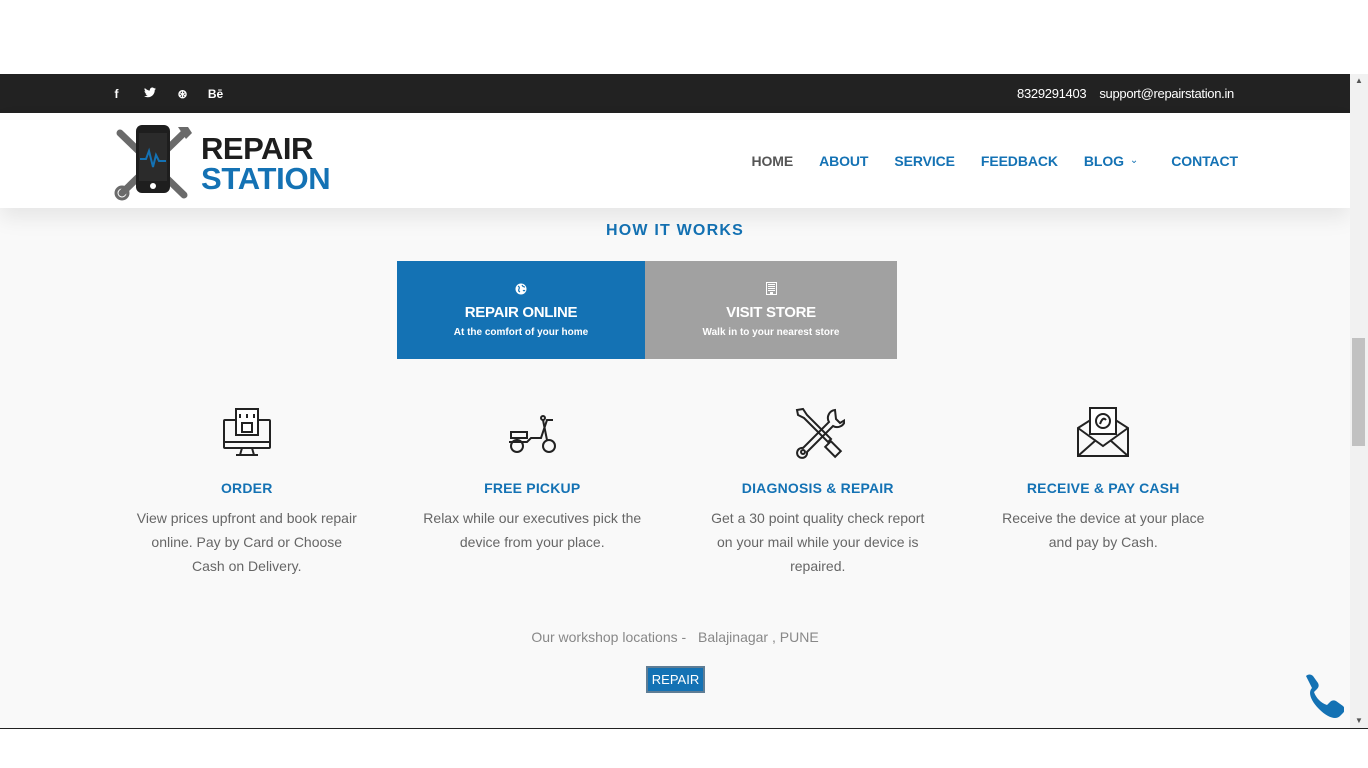  What do you see at coordinates (771, 332) in the screenshot?
I see `tab-subtitle: Walk in to your nearest store` at bounding box center [771, 332].